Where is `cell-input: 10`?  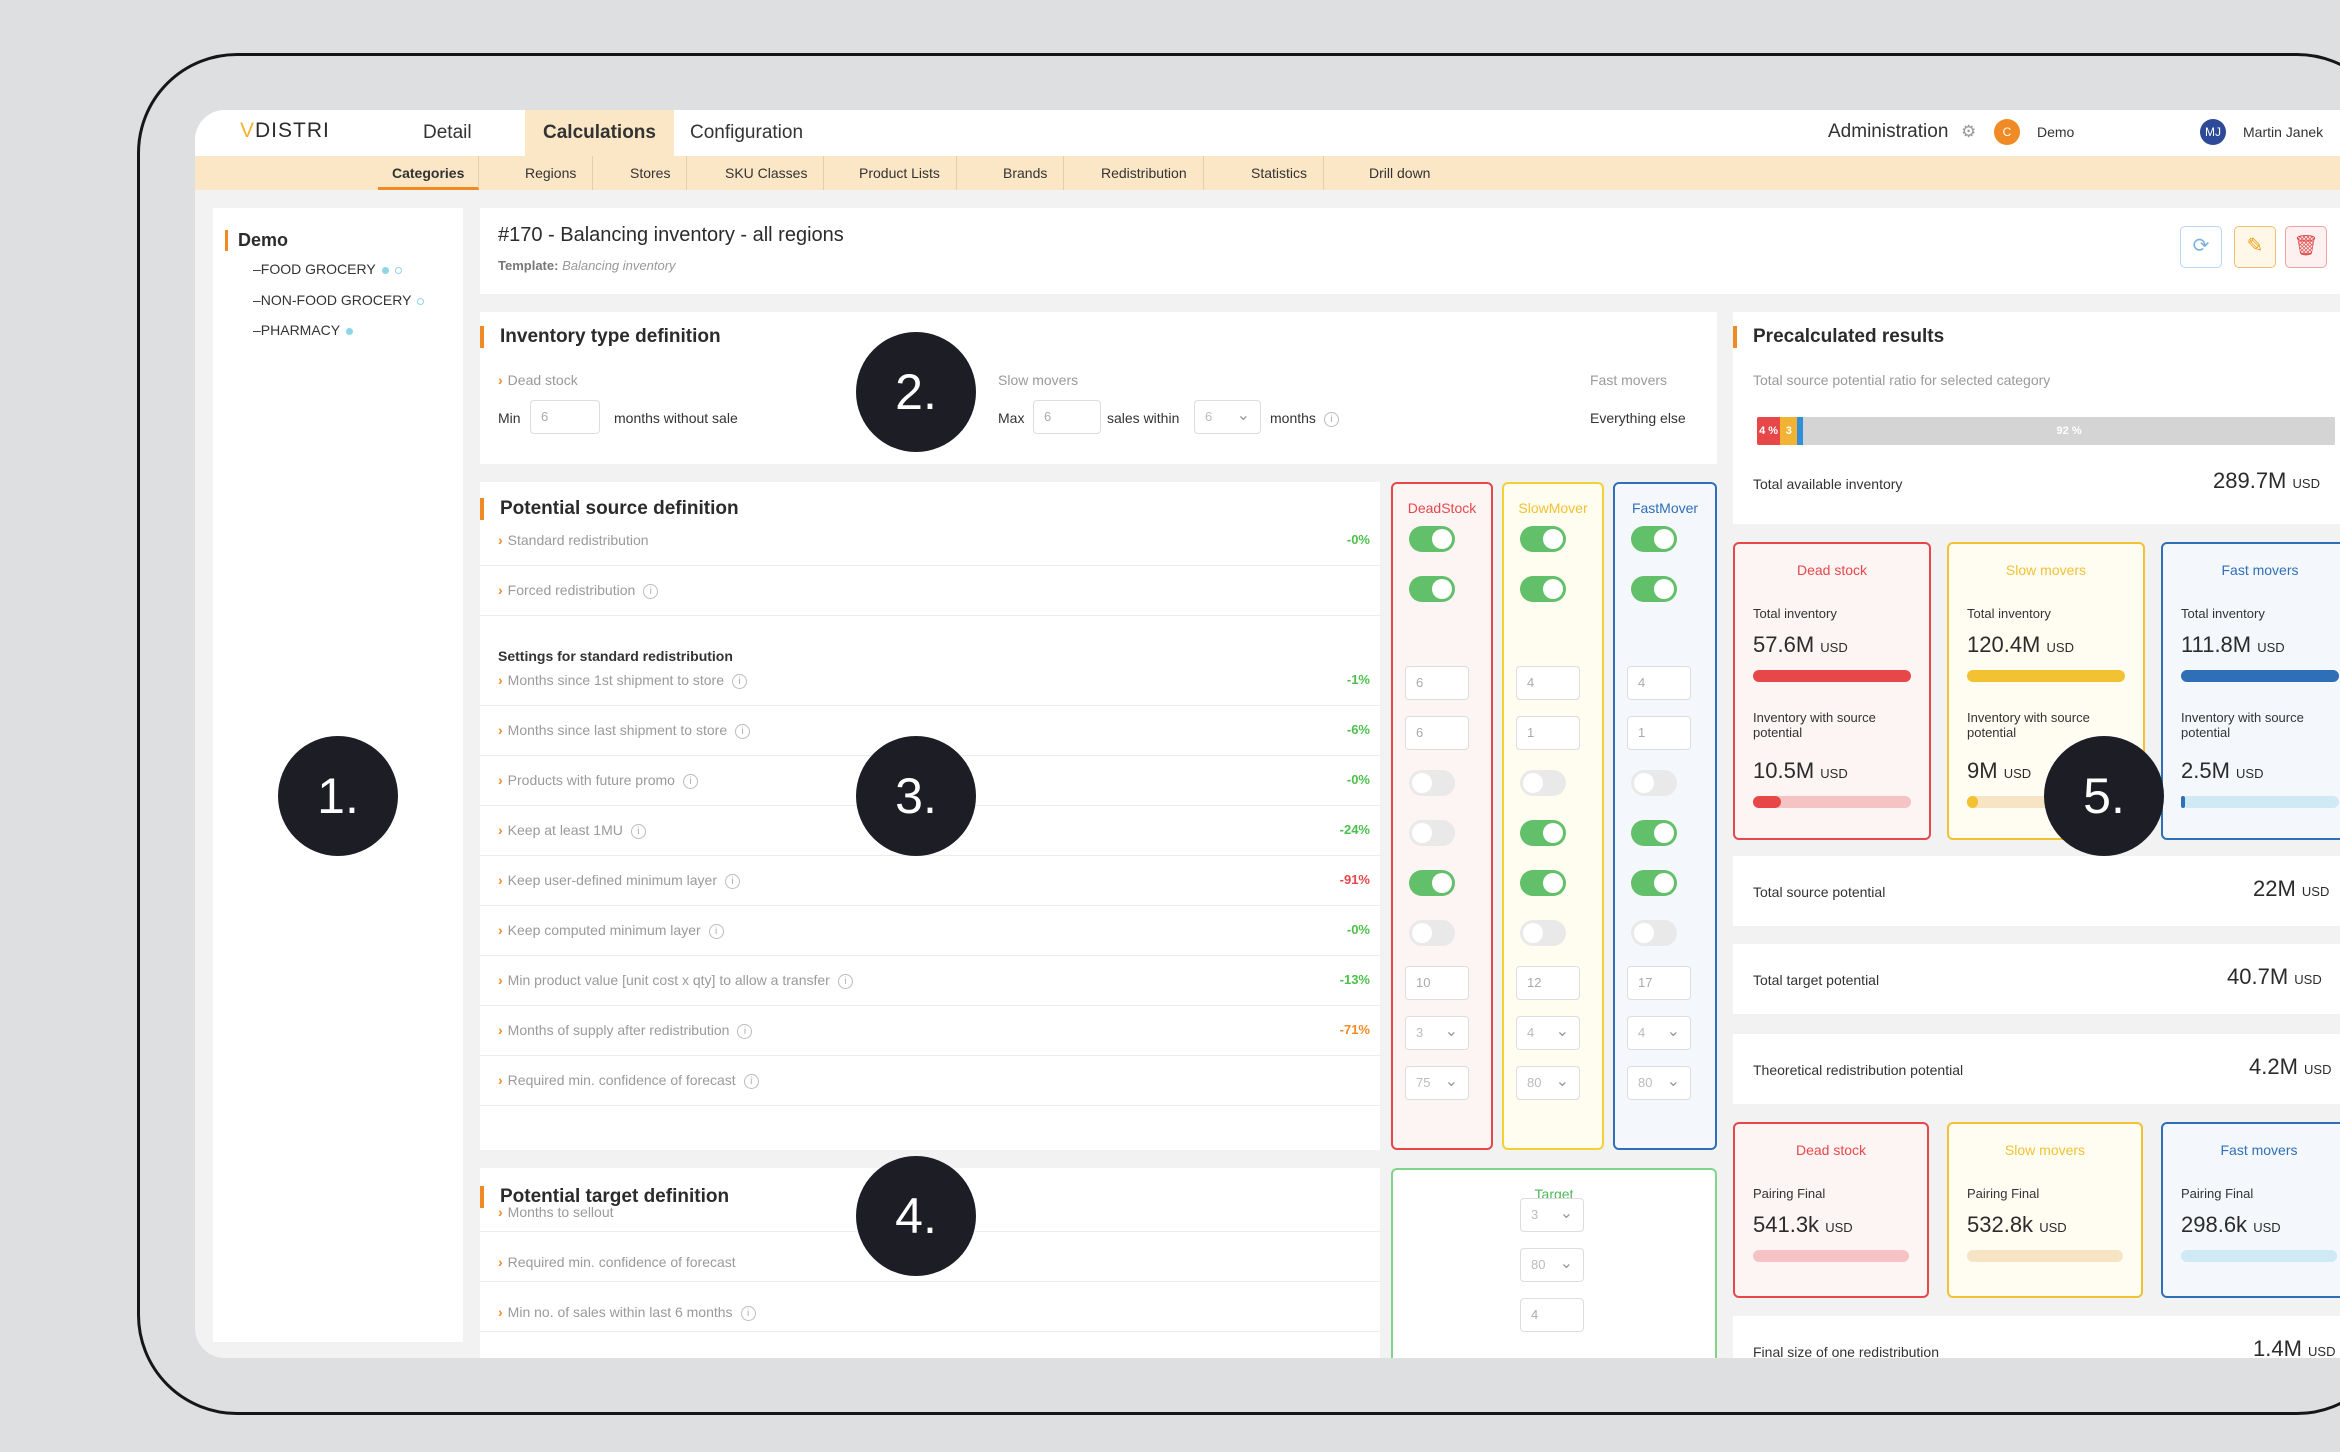 cell-input: 10 is located at coordinates (1437, 983).